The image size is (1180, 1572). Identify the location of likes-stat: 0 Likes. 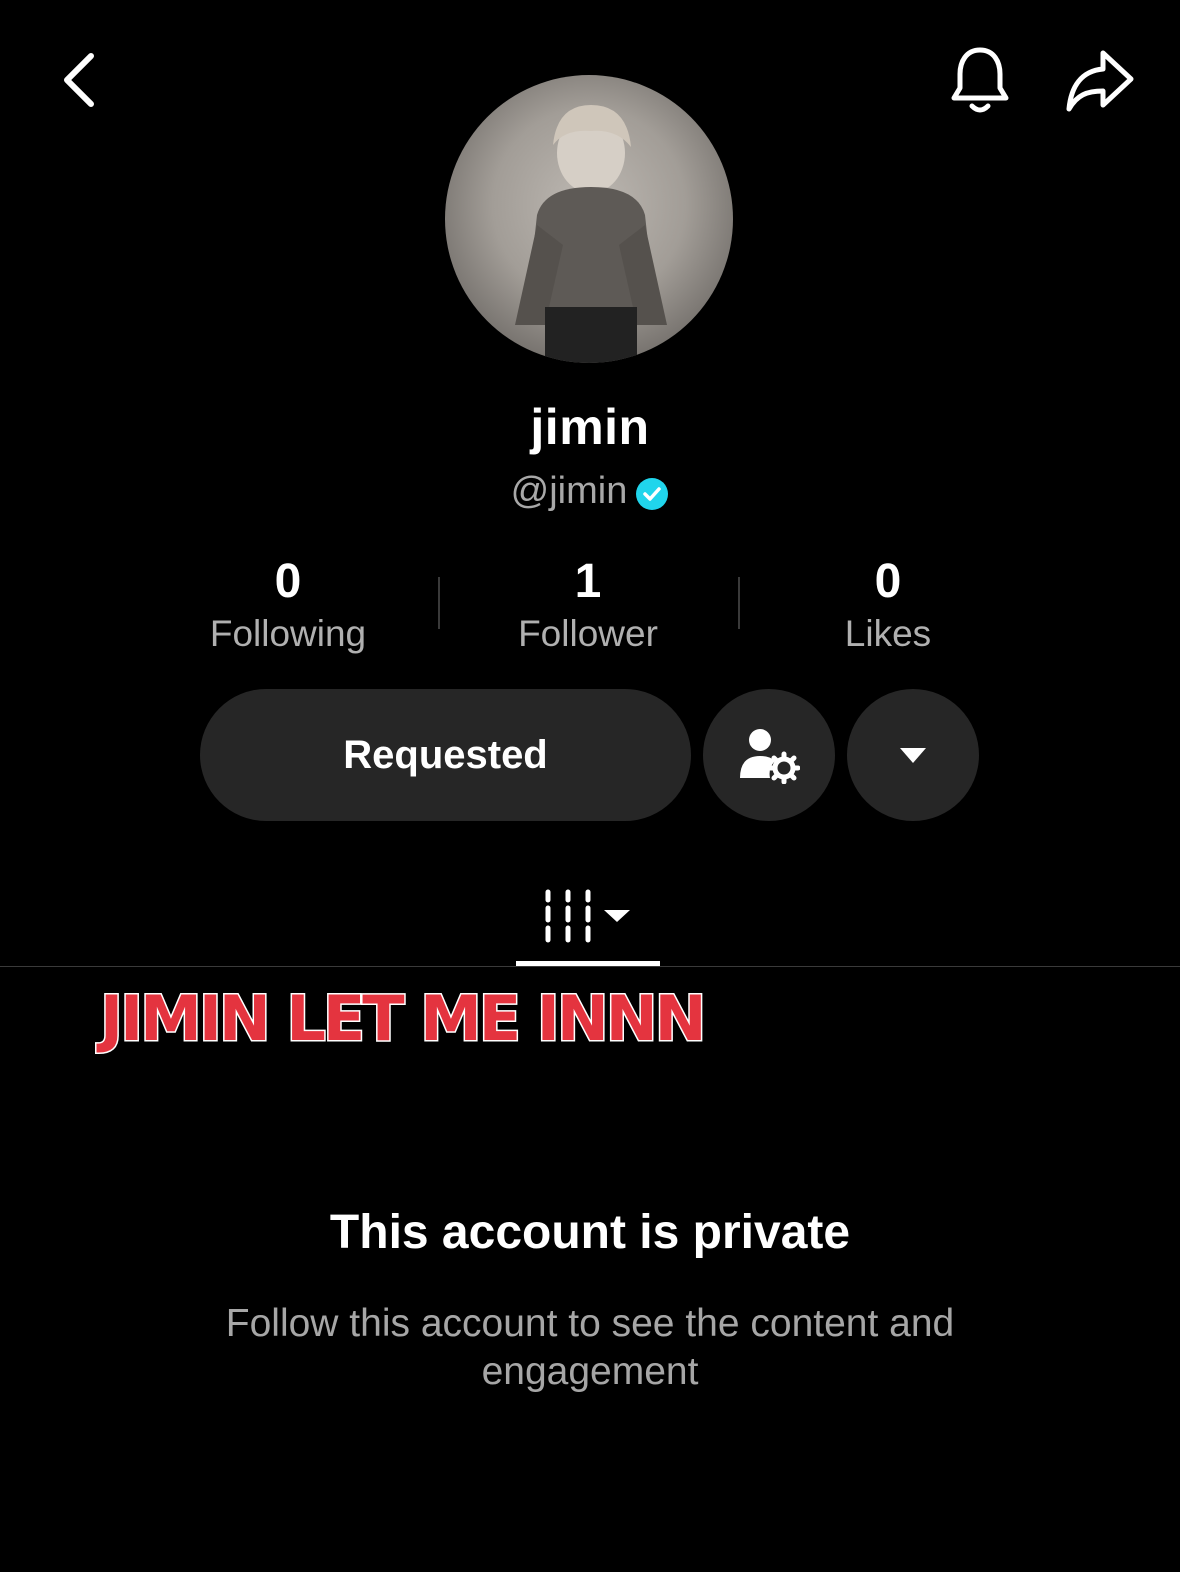
(888, 604).